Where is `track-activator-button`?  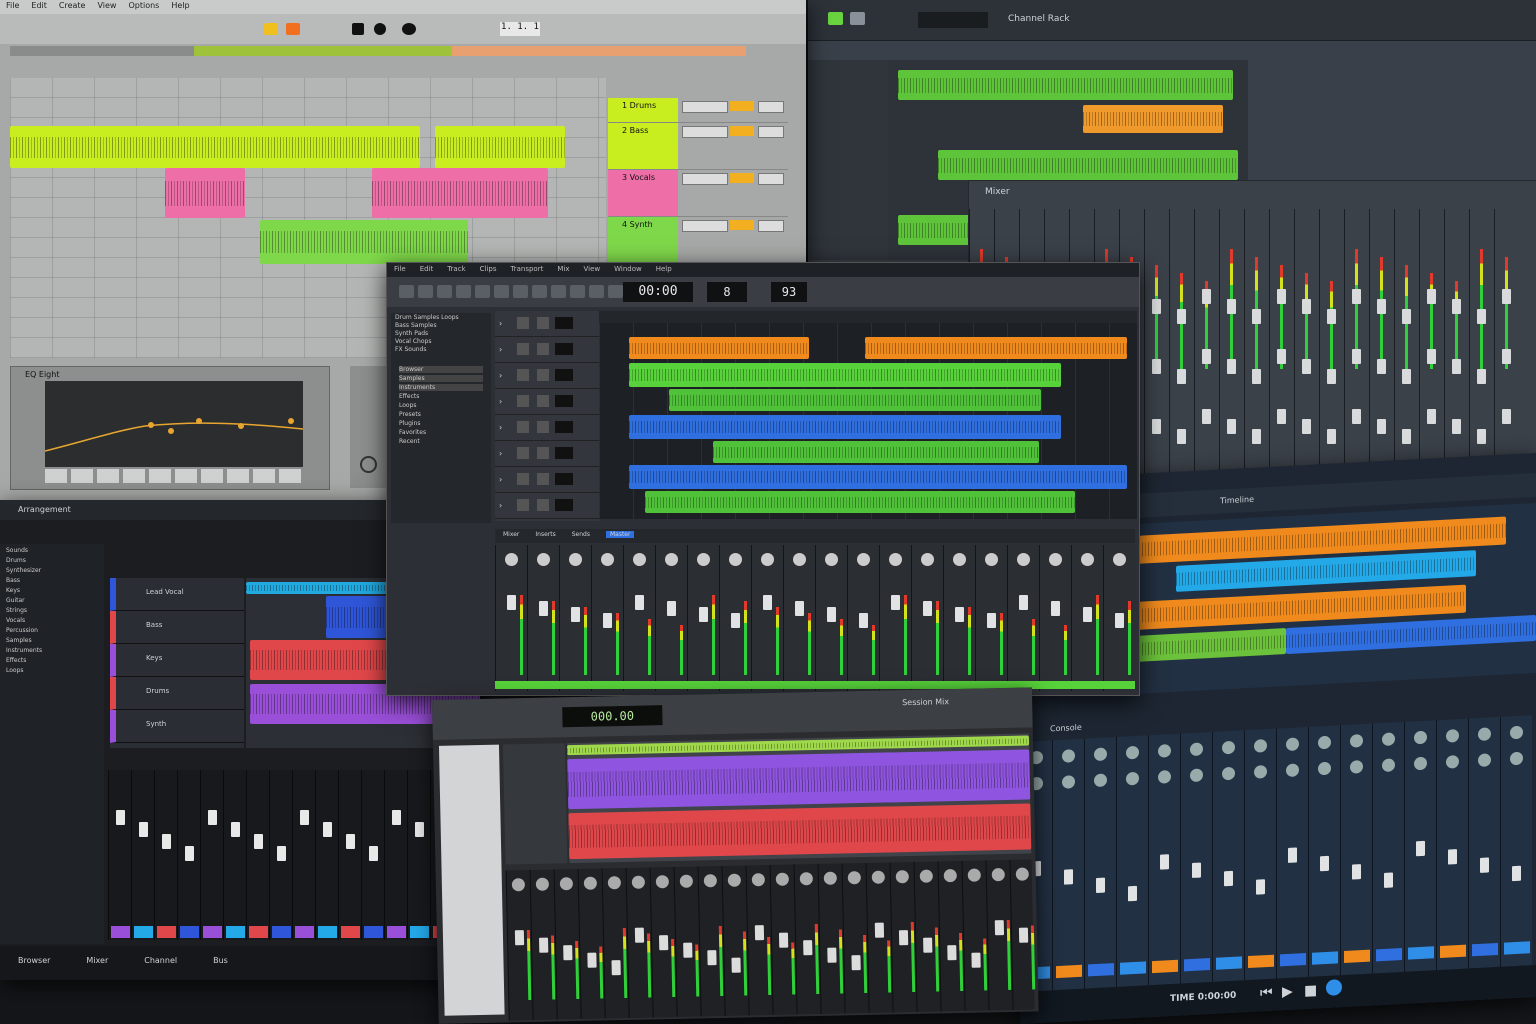 track-activator-button is located at coordinates (705, 226).